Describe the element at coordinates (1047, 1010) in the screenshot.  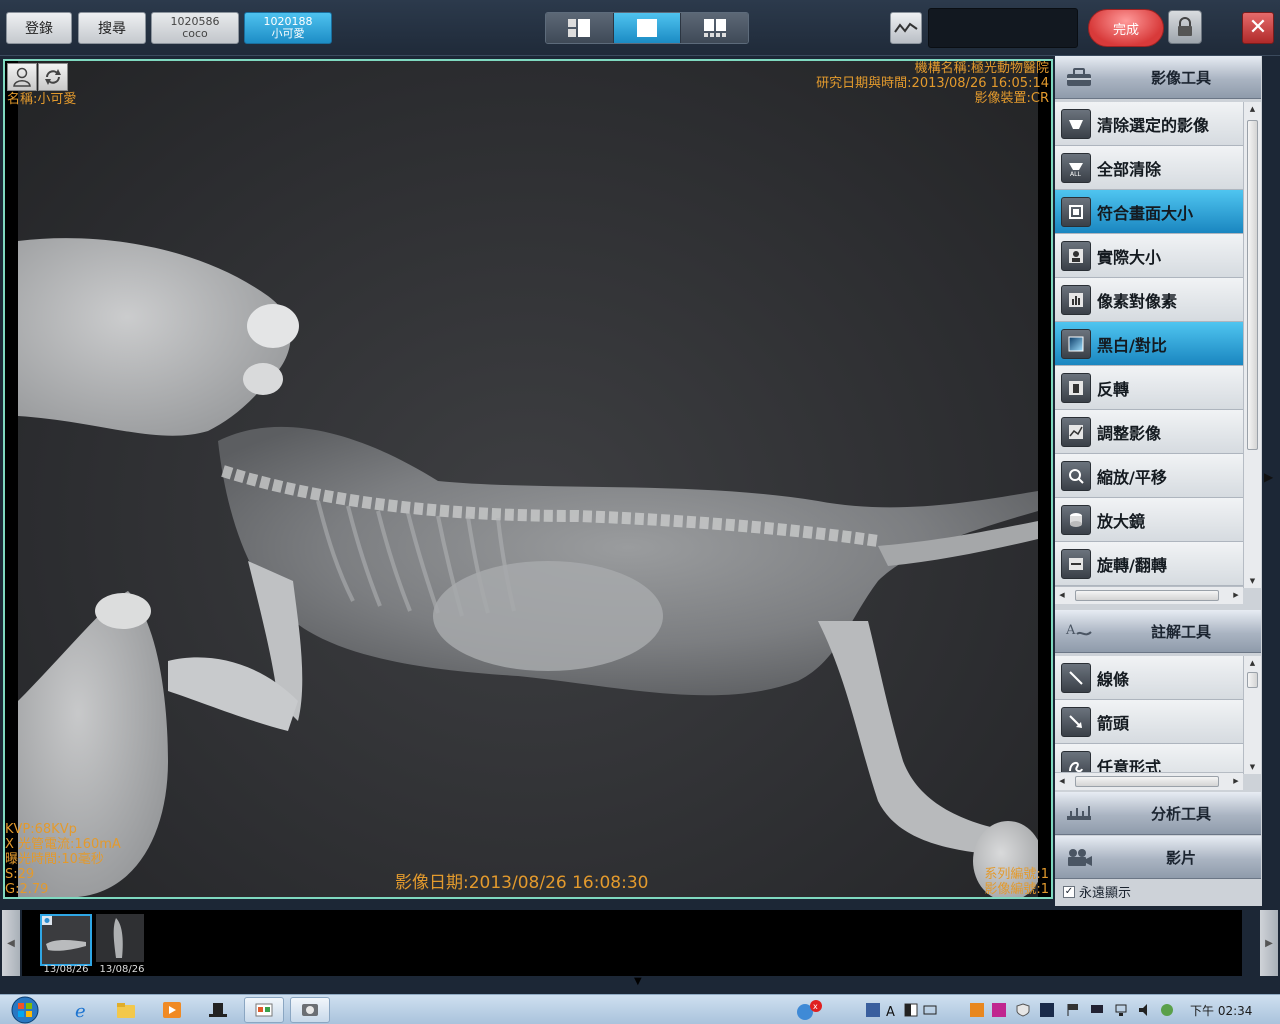
I see `tray-bluetooth-icon` at that location.